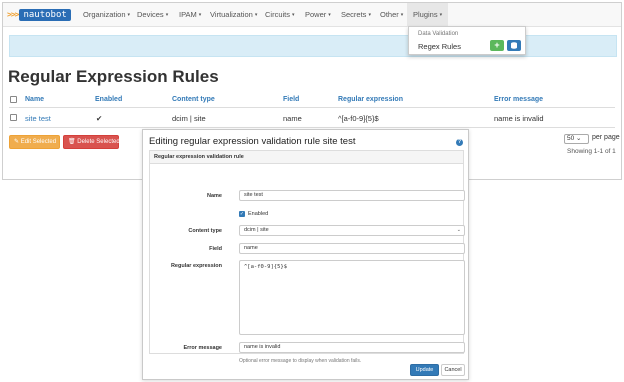  What do you see at coordinates (306, 157) in the screenshot?
I see `panel-heading: Regular expression validation rule` at bounding box center [306, 157].